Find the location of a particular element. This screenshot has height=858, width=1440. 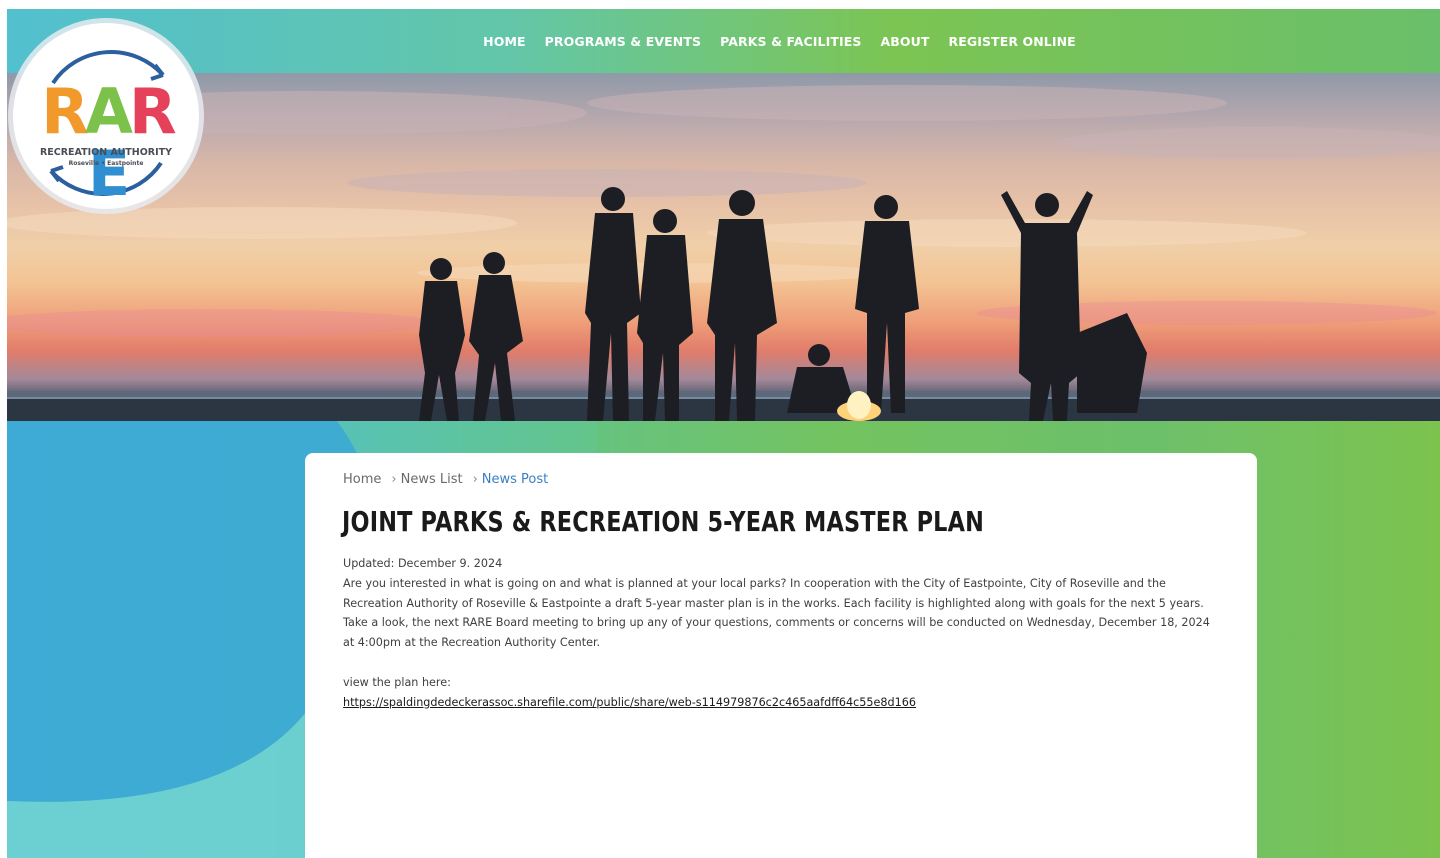

logo-letter-a: A is located at coordinates (109, 111).